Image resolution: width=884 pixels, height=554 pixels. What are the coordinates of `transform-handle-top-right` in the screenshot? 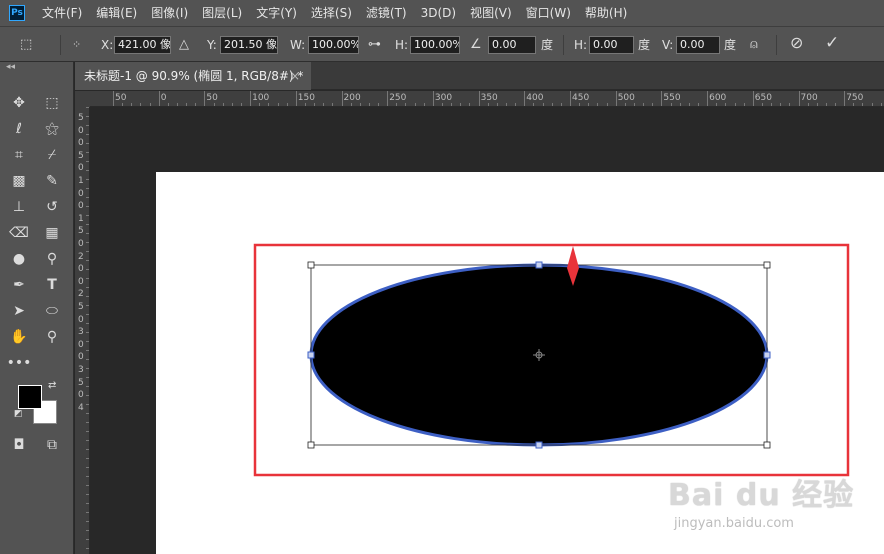 It's located at (767, 265).